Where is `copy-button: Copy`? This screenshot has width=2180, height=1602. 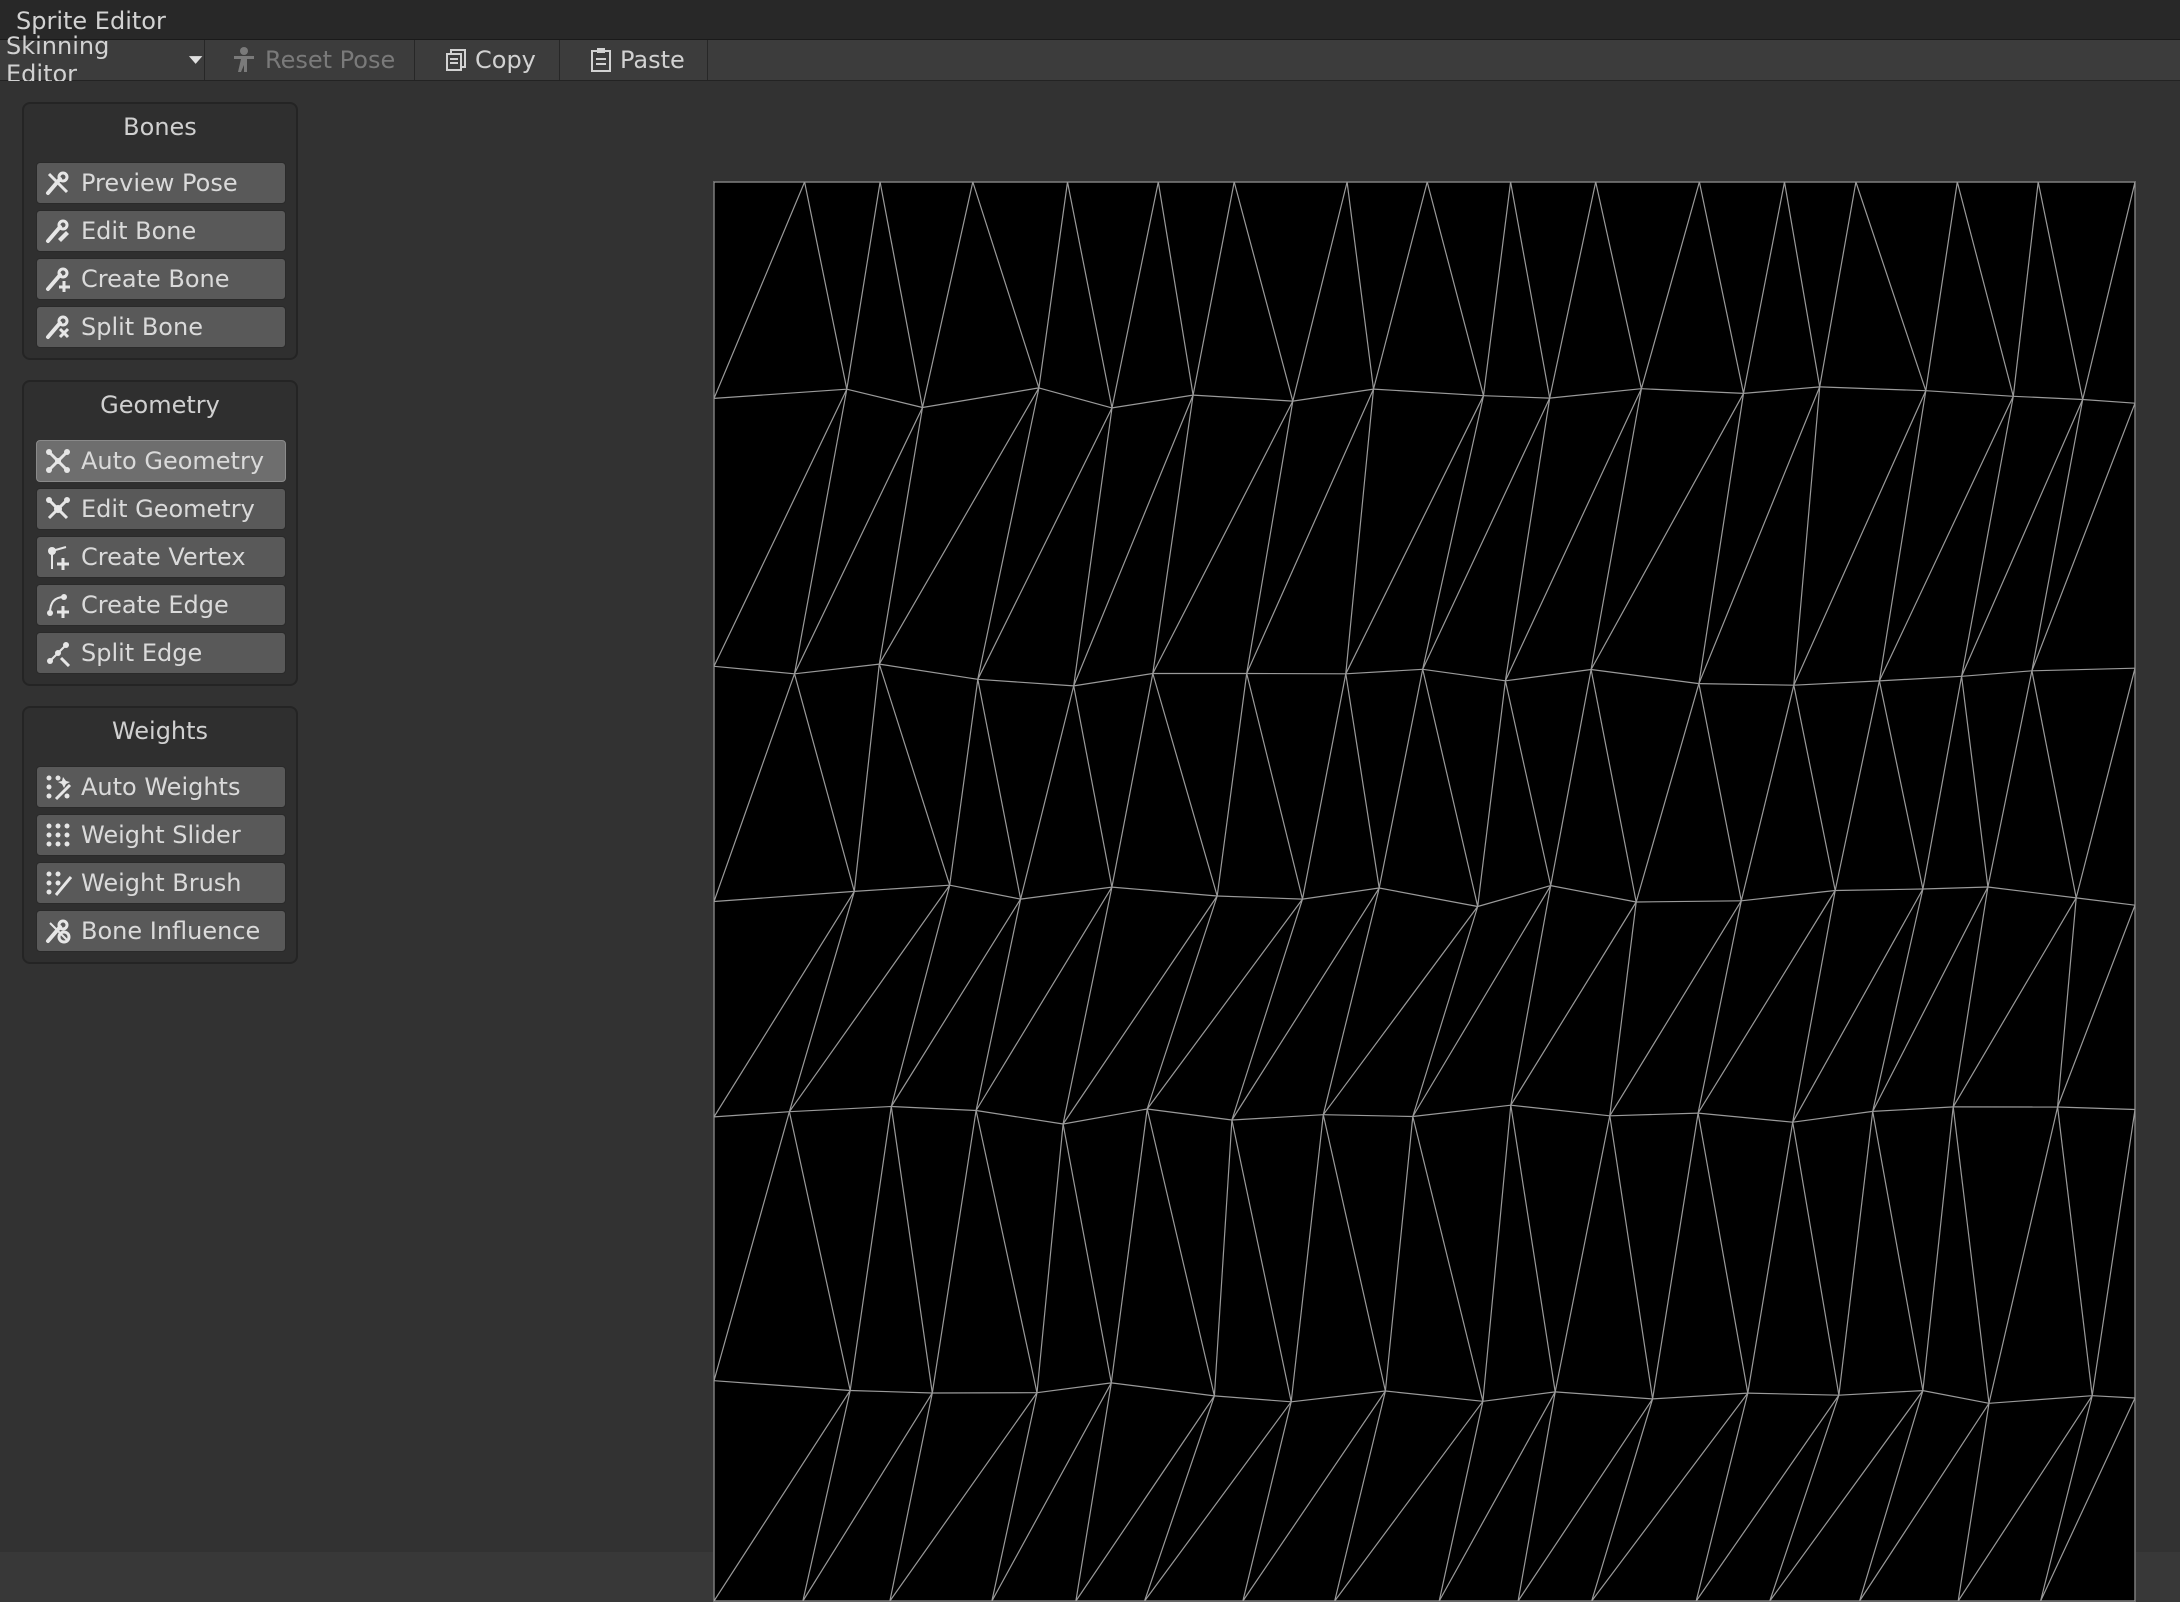
copy-button: Copy is located at coordinates (487, 60).